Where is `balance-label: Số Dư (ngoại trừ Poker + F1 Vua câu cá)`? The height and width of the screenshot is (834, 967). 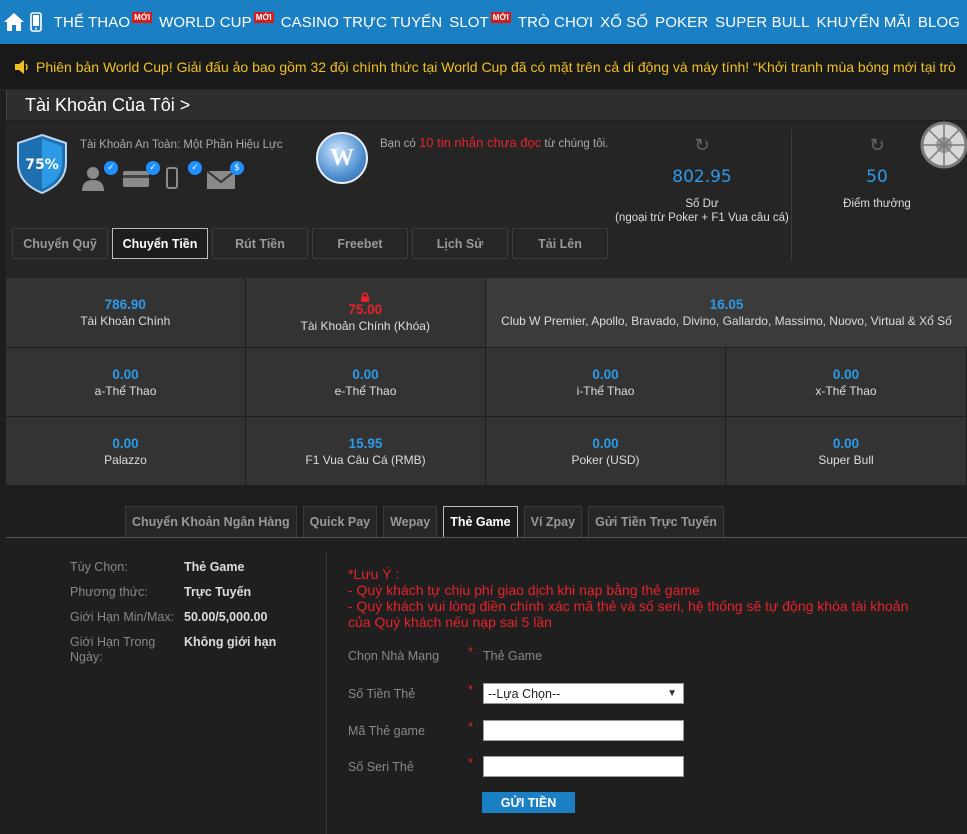
balance-label: Số Dư (ngoại trừ Poker + F1 Vua câu cá) is located at coordinates (702, 211).